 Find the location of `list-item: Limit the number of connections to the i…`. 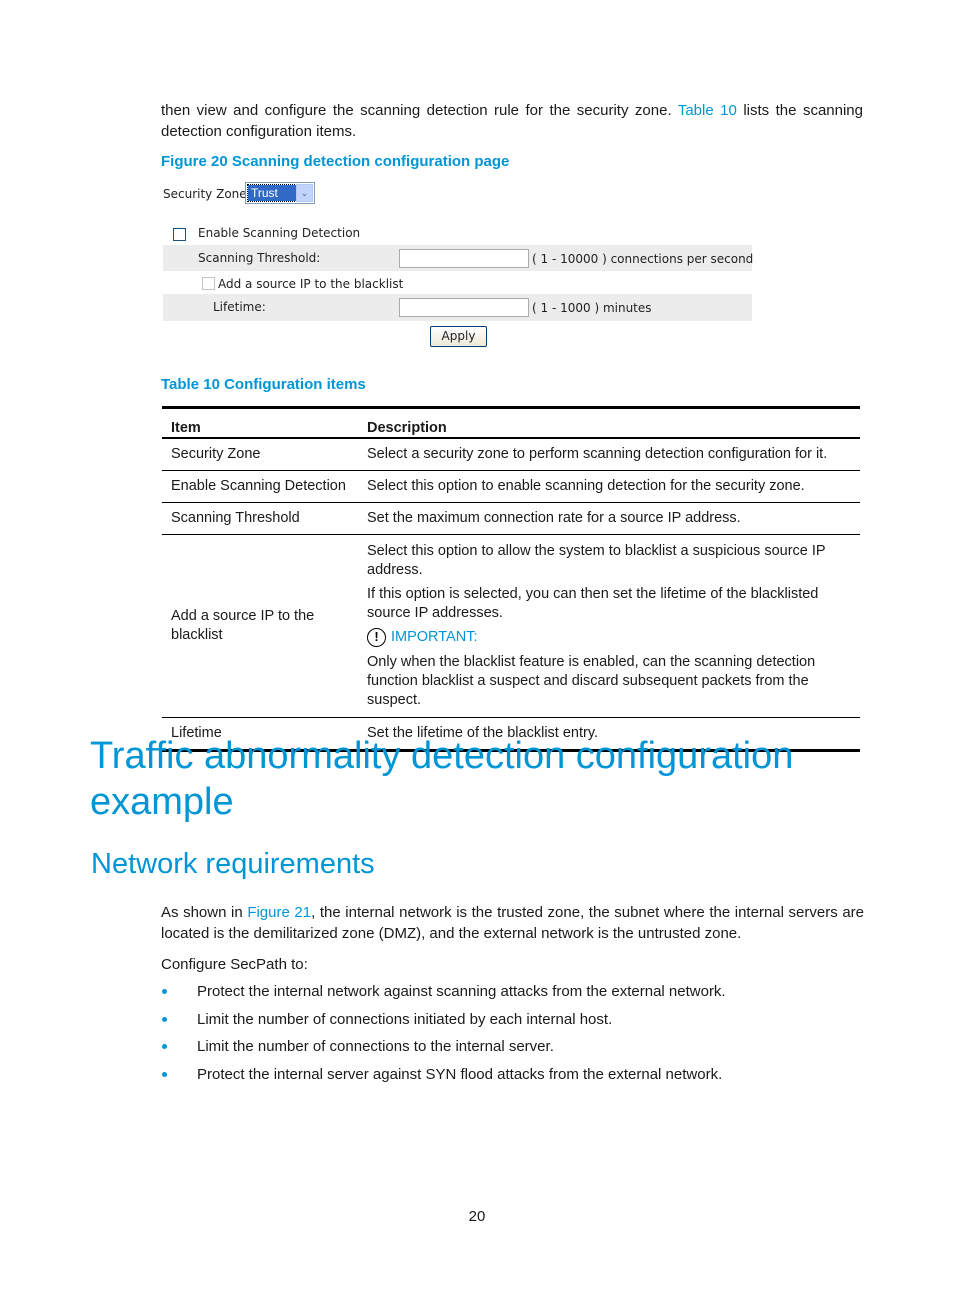

list-item: Limit the number of connections to the i… is located at coordinates (443, 1050).